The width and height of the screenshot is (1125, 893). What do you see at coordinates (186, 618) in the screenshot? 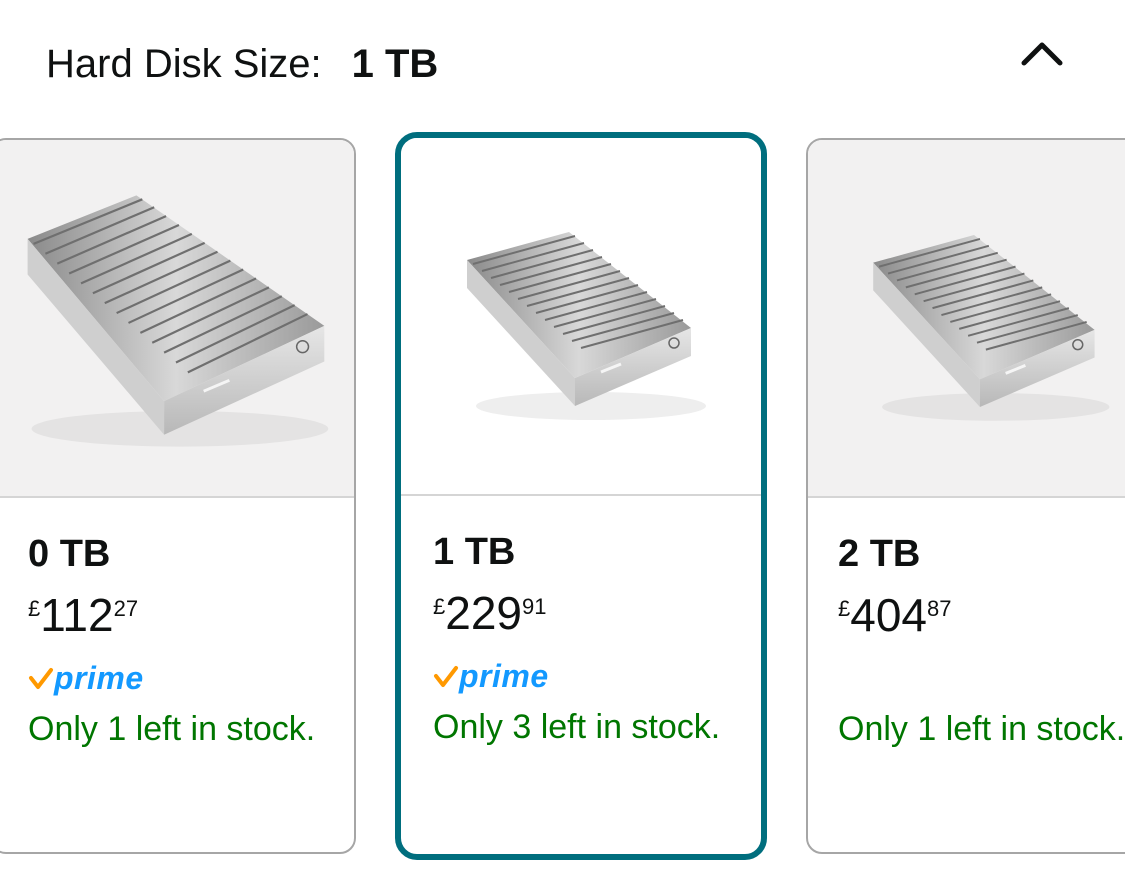
I see `option-price: £ 112 27` at bounding box center [186, 618].